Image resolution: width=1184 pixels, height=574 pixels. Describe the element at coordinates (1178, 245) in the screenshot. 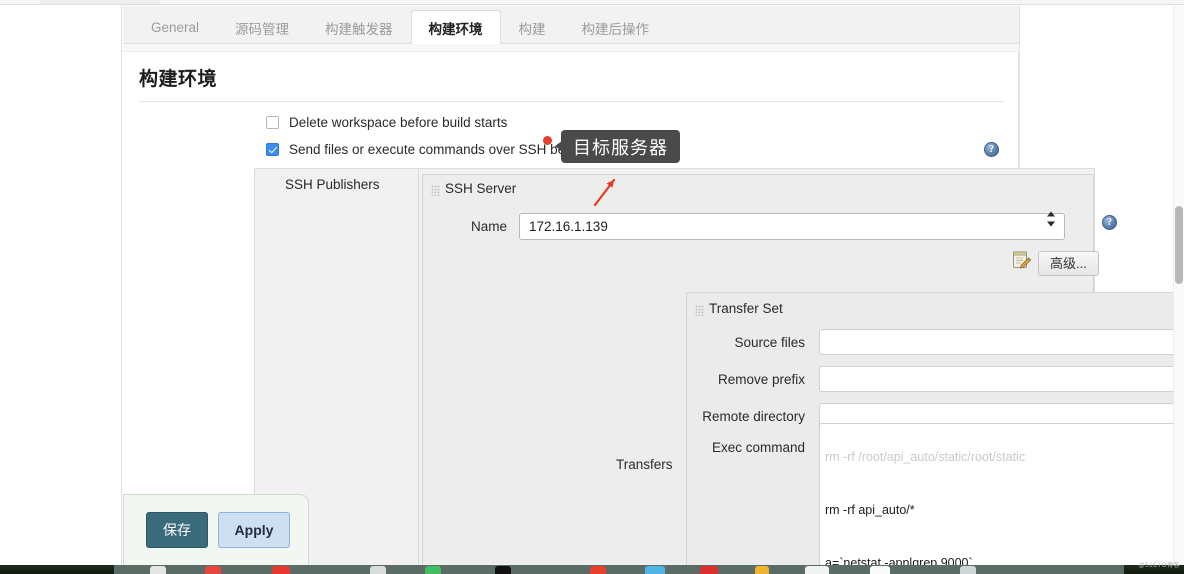

I see `page-scrollbar-thumb` at that location.